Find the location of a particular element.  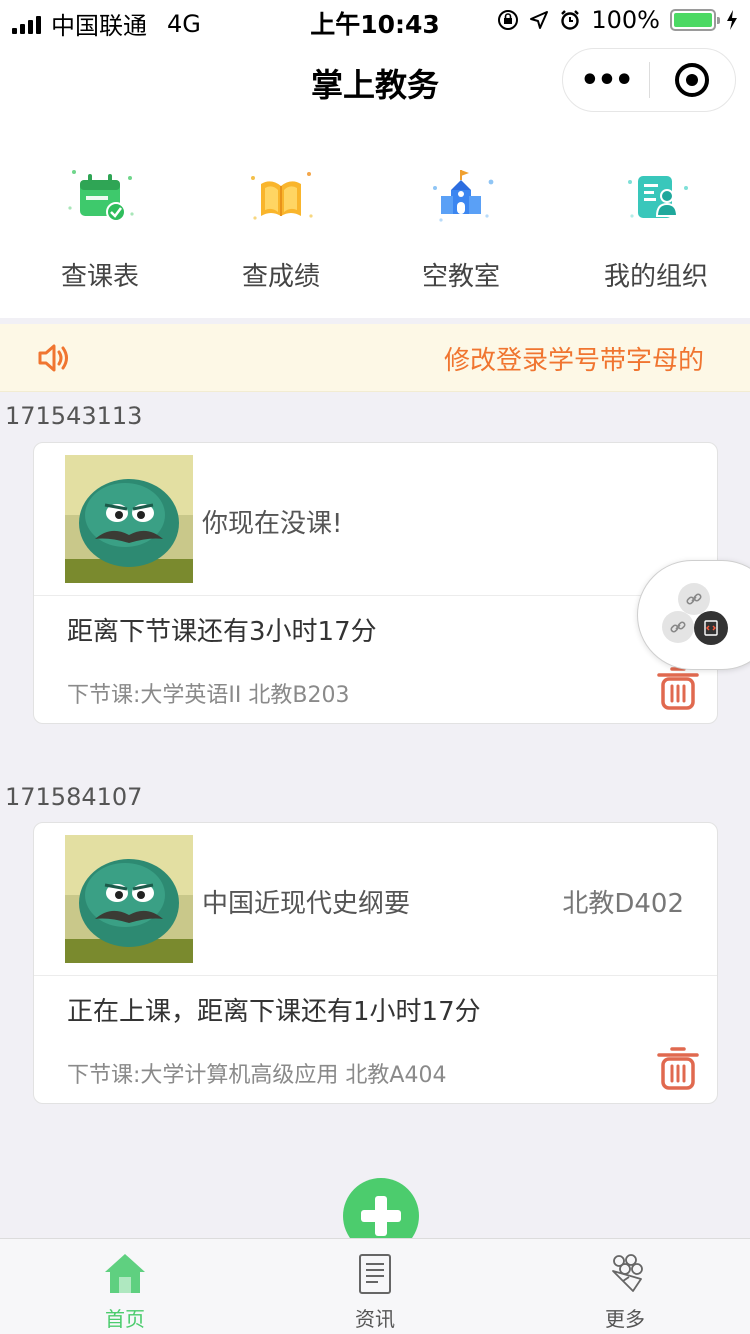

grid-item-empty-classroom: 空教室 is located at coordinates (461, 225).